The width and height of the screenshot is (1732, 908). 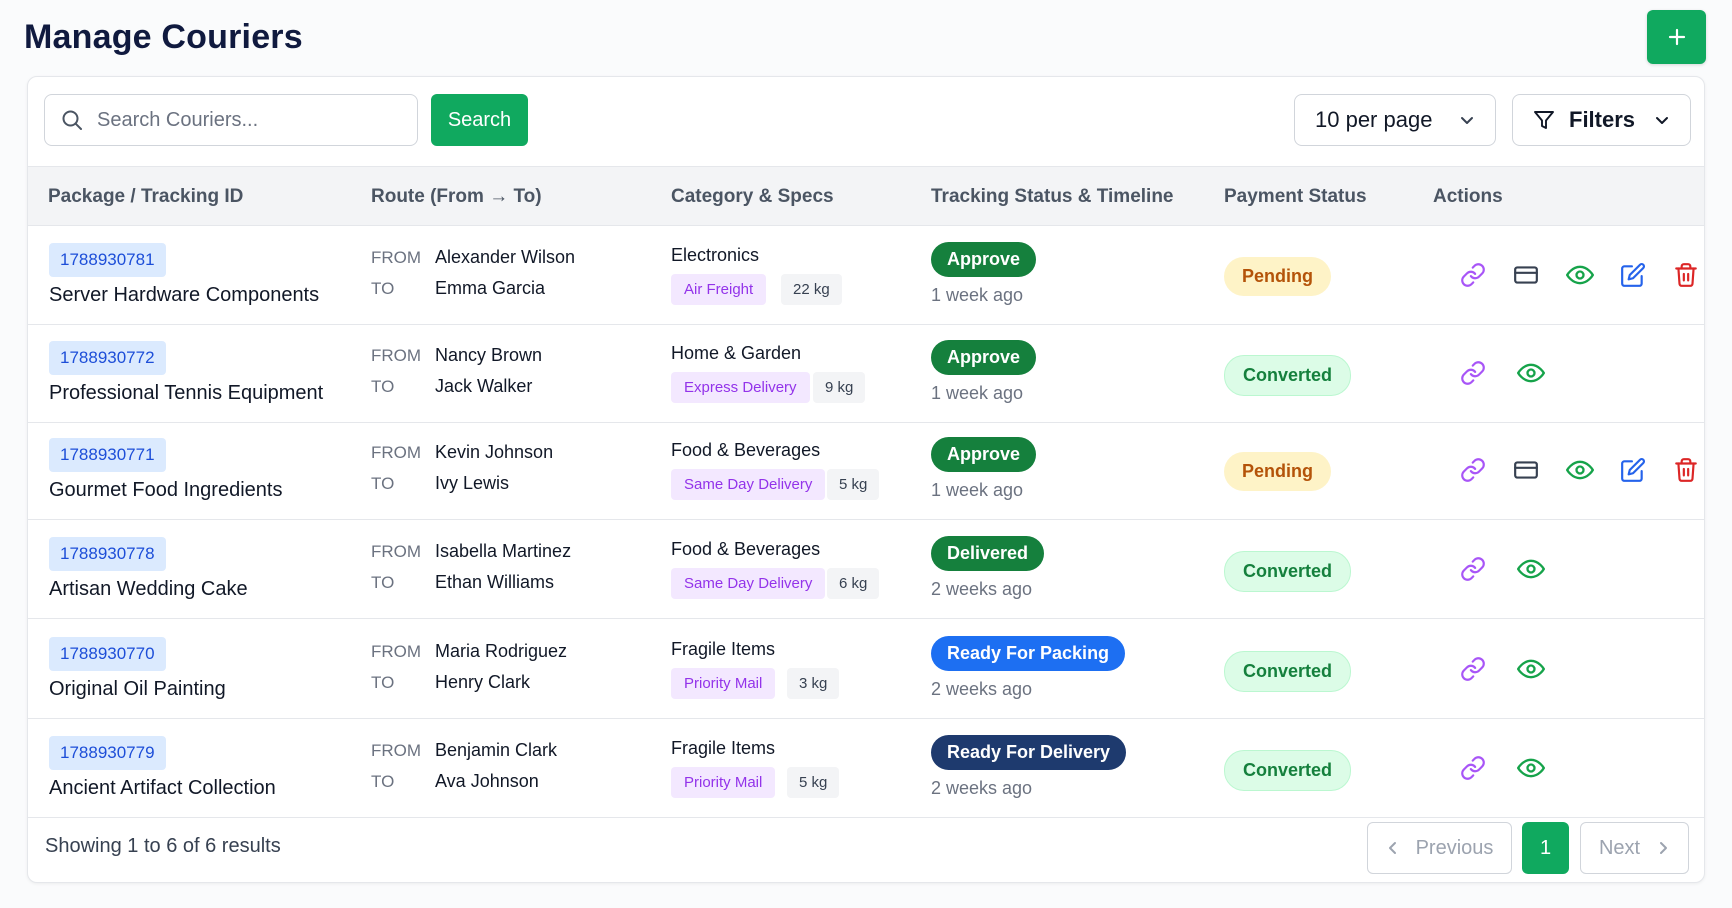 What do you see at coordinates (483, 682) in the screenshot?
I see `route-to-name: Henry Clark` at bounding box center [483, 682].